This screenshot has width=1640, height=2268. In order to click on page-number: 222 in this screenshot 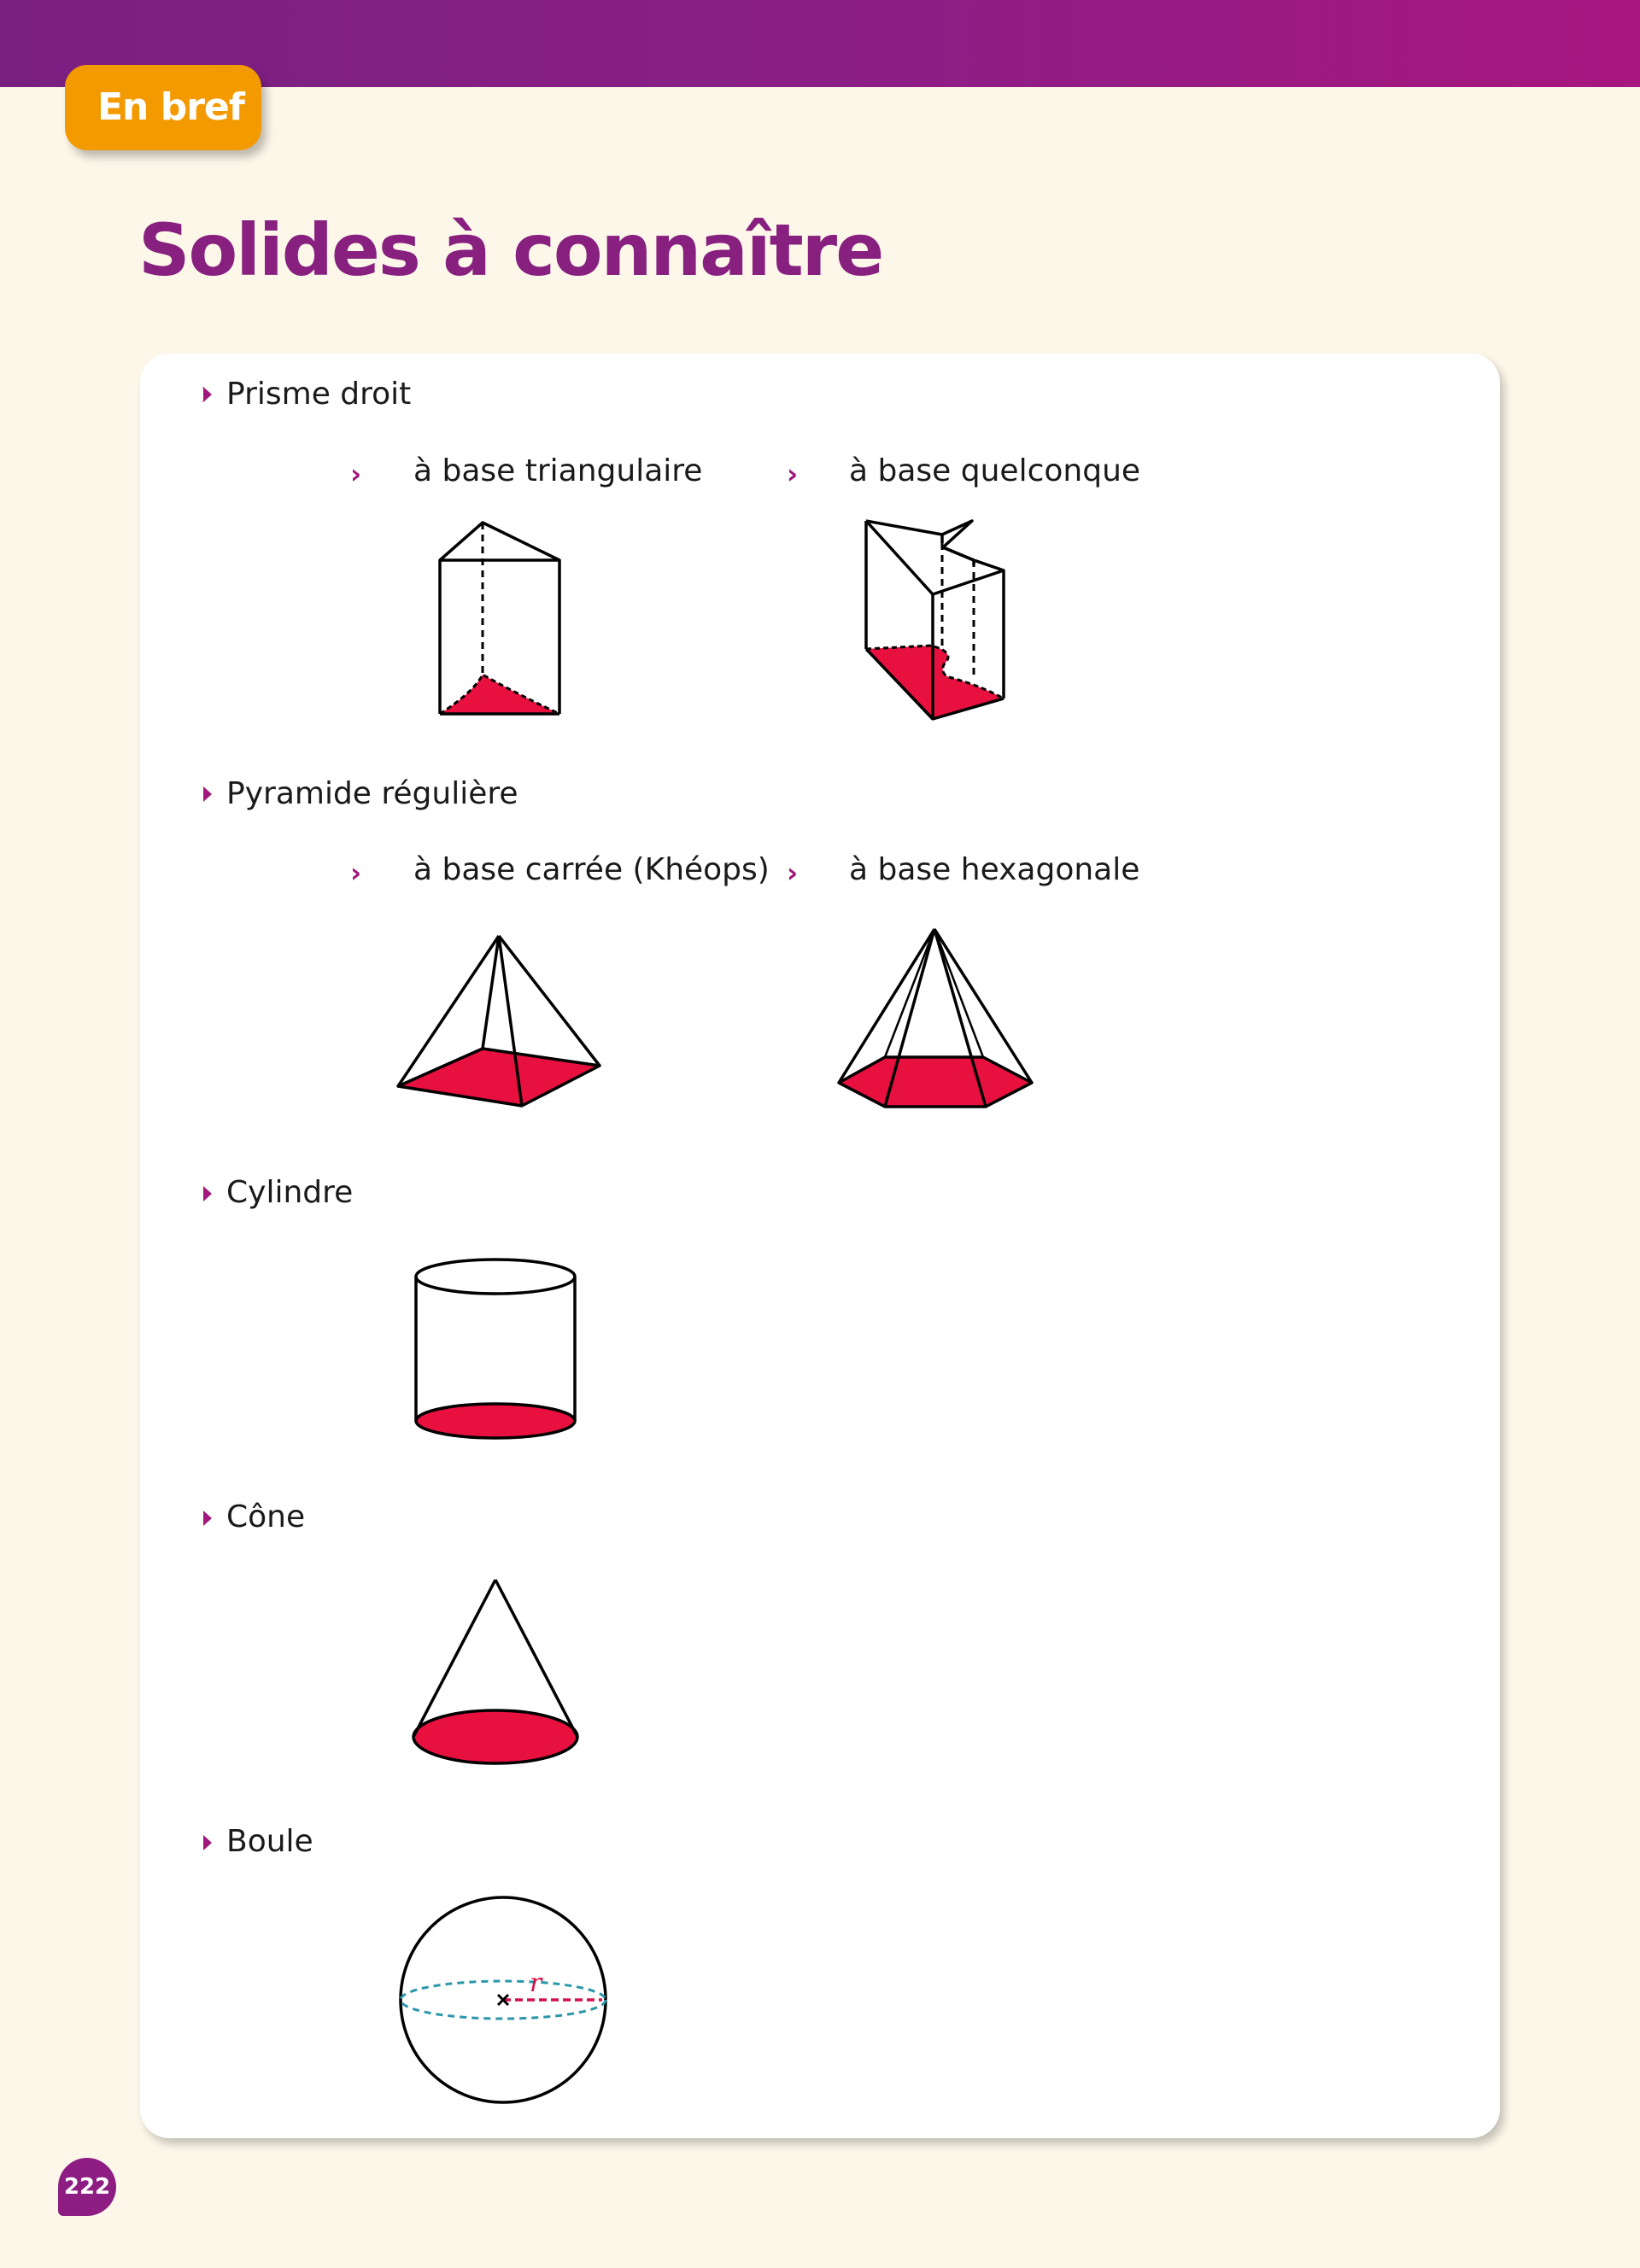, I will do `click(87, 2187)`.